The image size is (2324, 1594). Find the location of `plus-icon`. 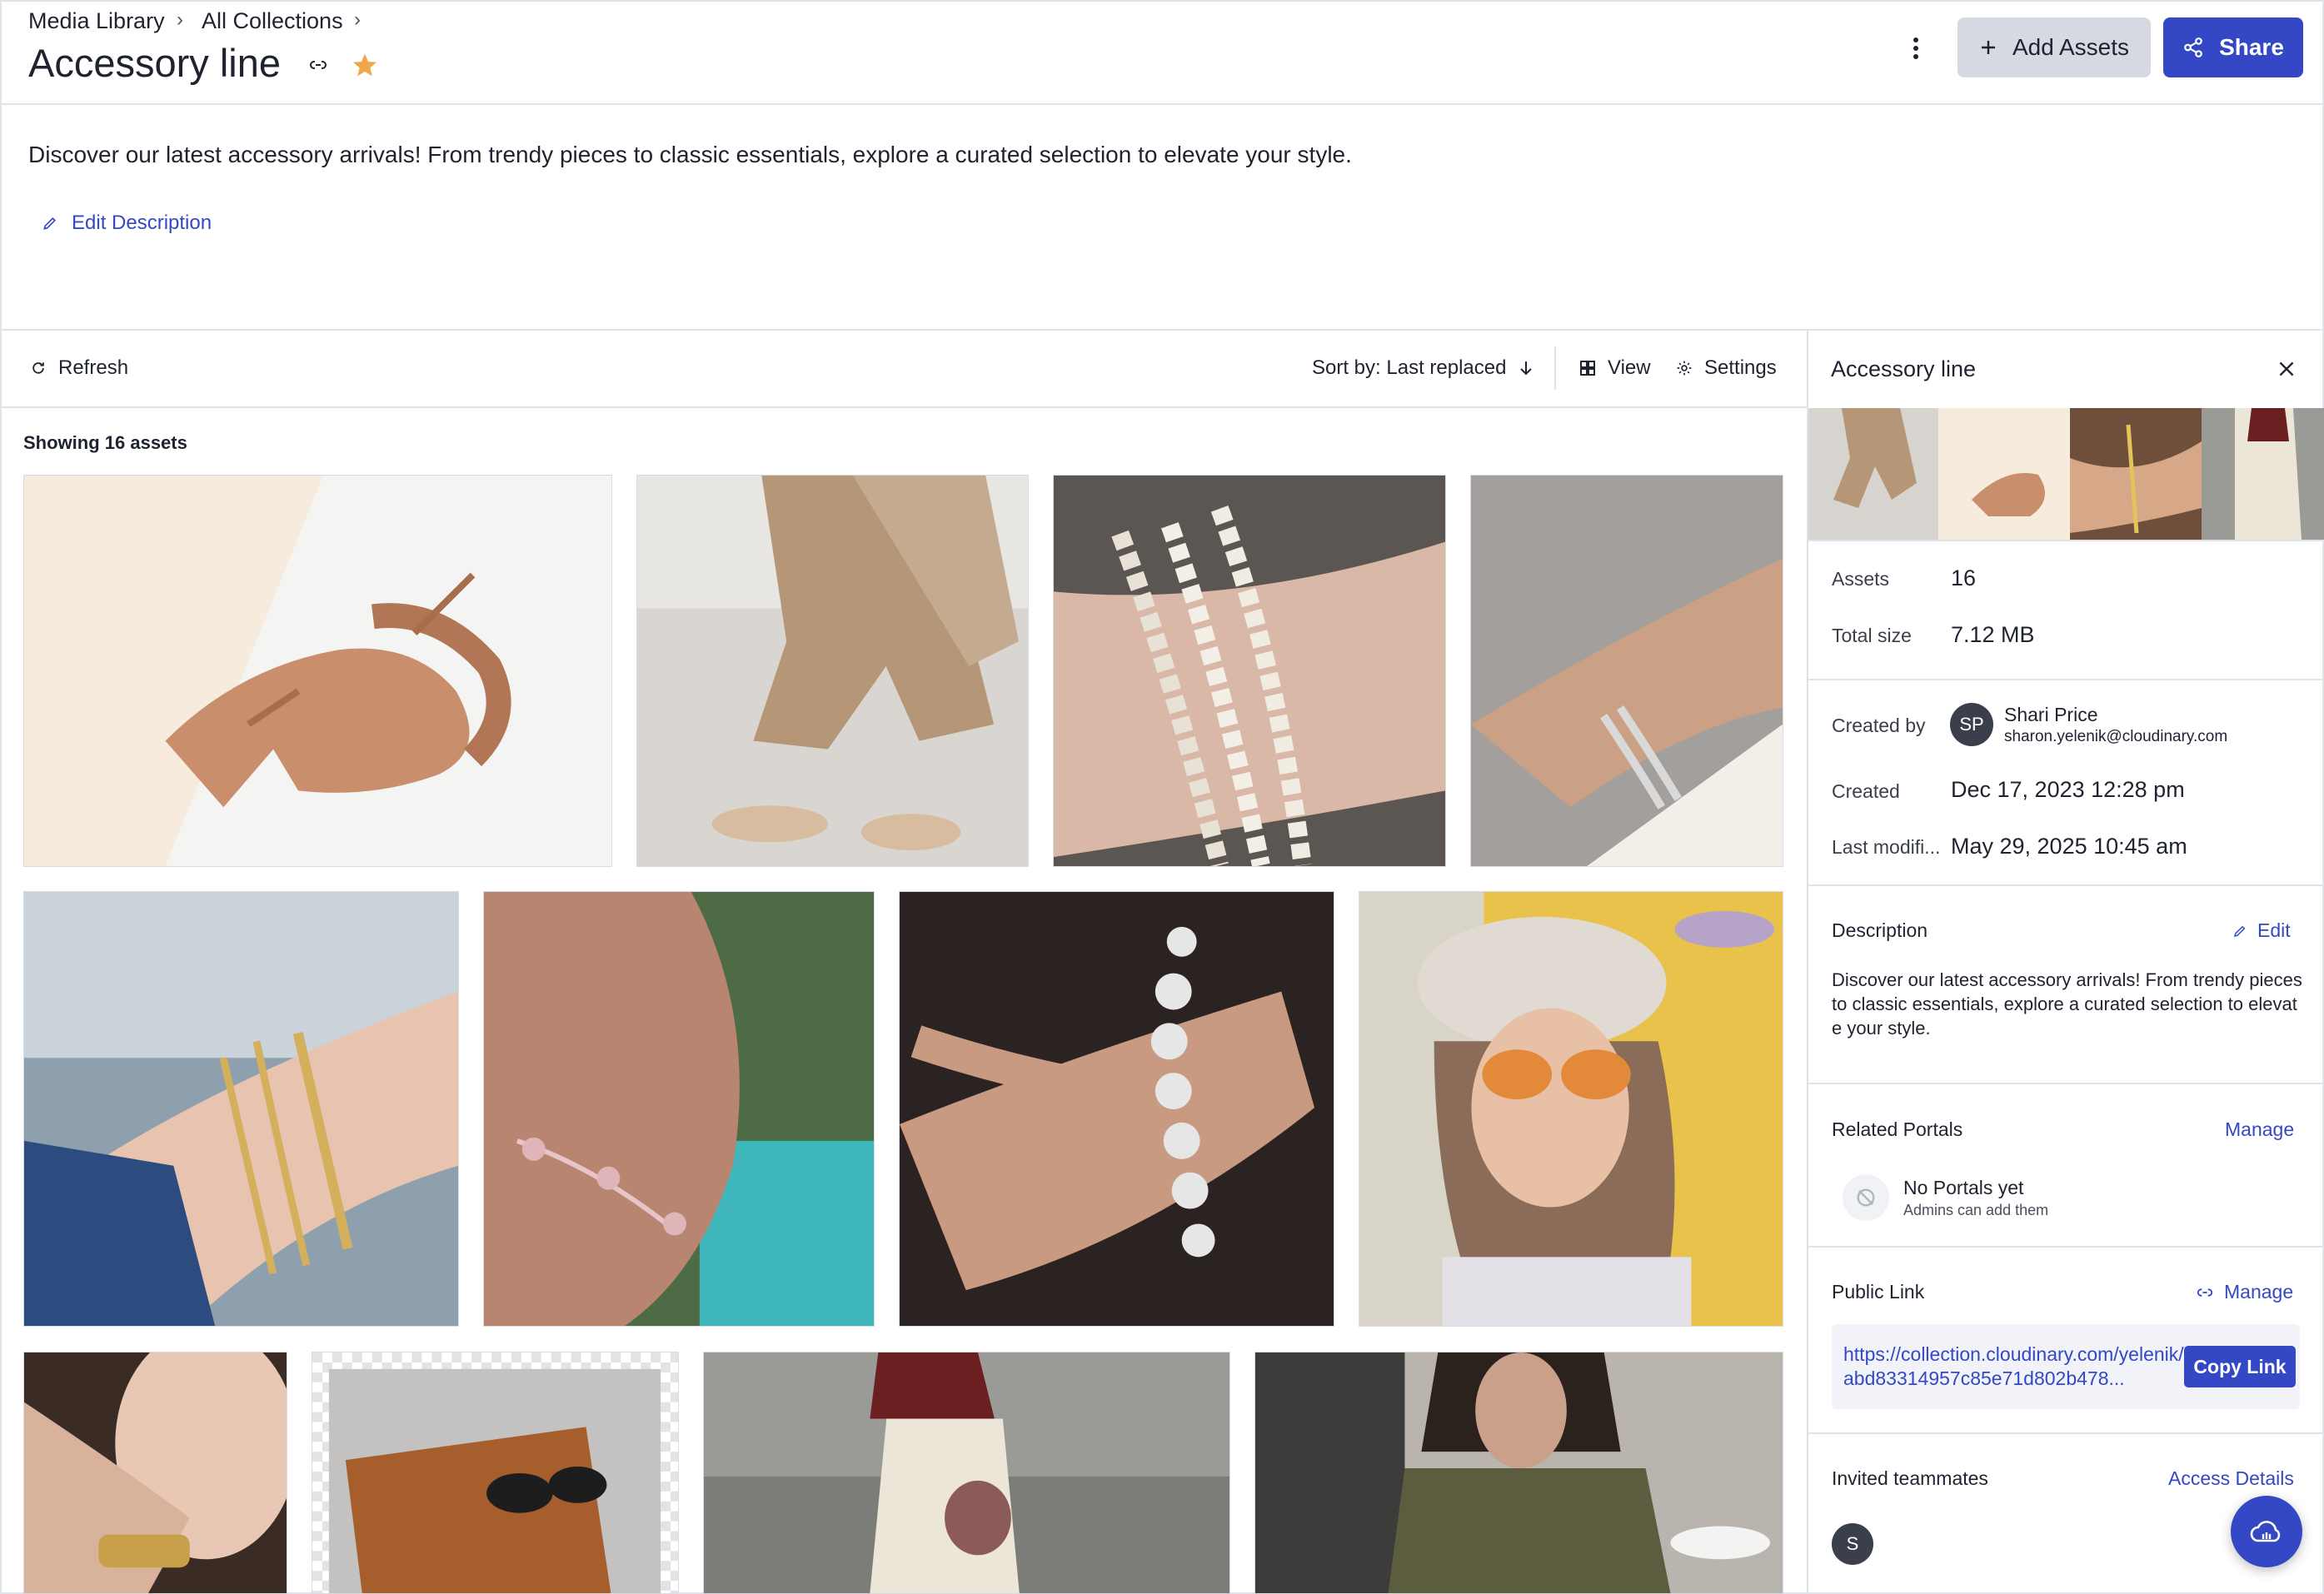

plus-icon is located at coordinates (1988, 47).